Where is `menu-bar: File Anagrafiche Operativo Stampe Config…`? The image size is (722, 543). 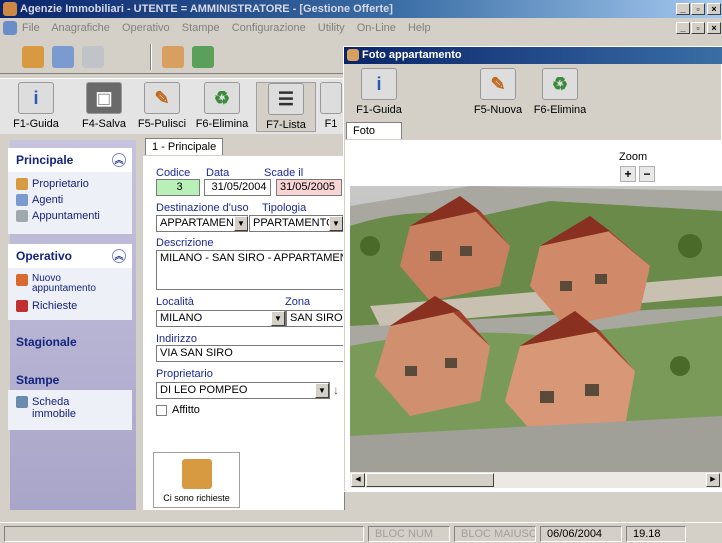 menu-bar: File Anagrafiche Operativo Stampe Config… is located at coordinates (361, 28).